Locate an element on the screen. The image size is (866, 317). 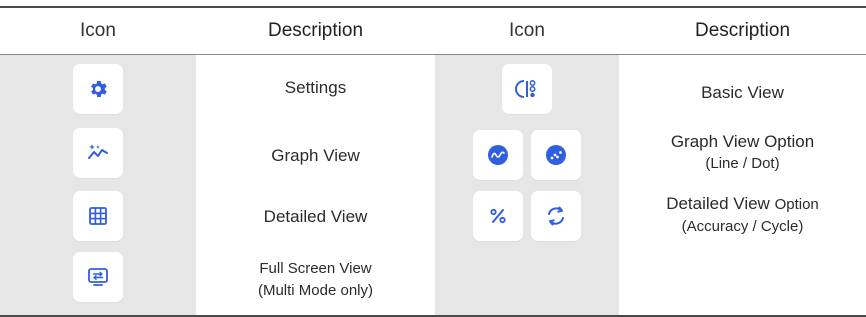
description-detailed-view-option-sublabel: (Accuracy / Cycle) is located at coordinates (742, 226).